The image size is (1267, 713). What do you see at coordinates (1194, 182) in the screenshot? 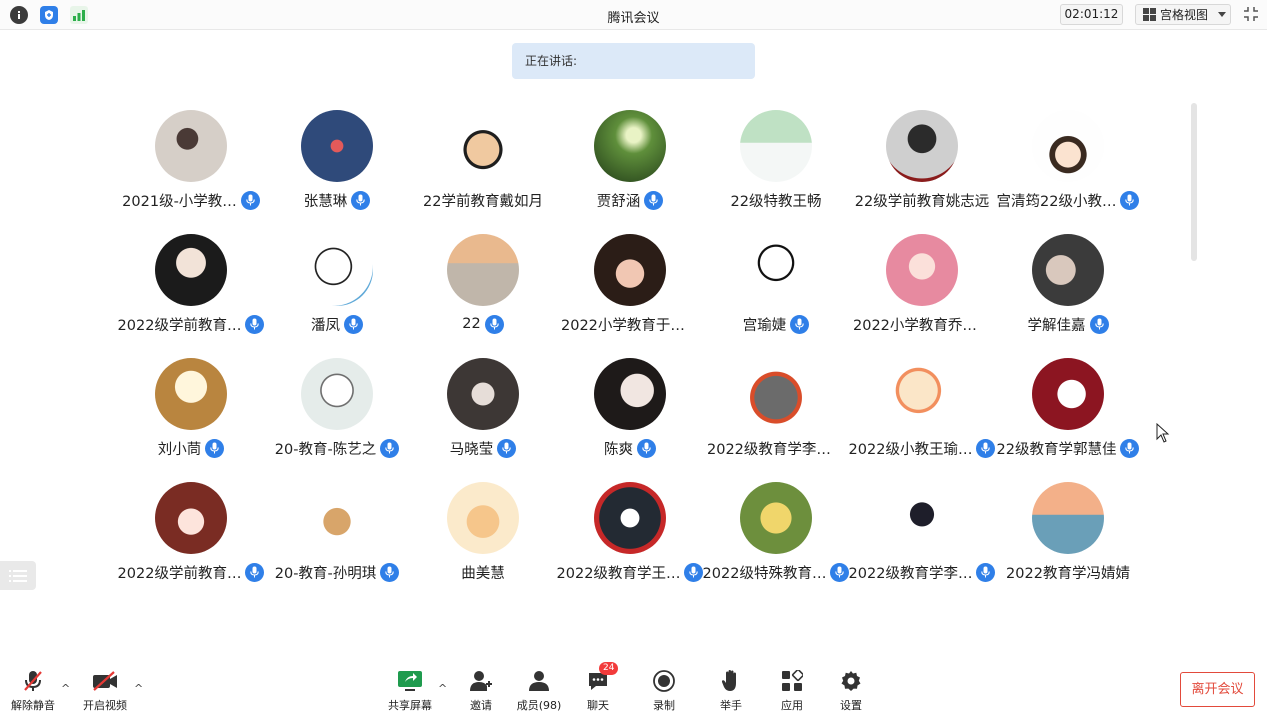
I see `scrollbar` at bounding box center [1194, 182].